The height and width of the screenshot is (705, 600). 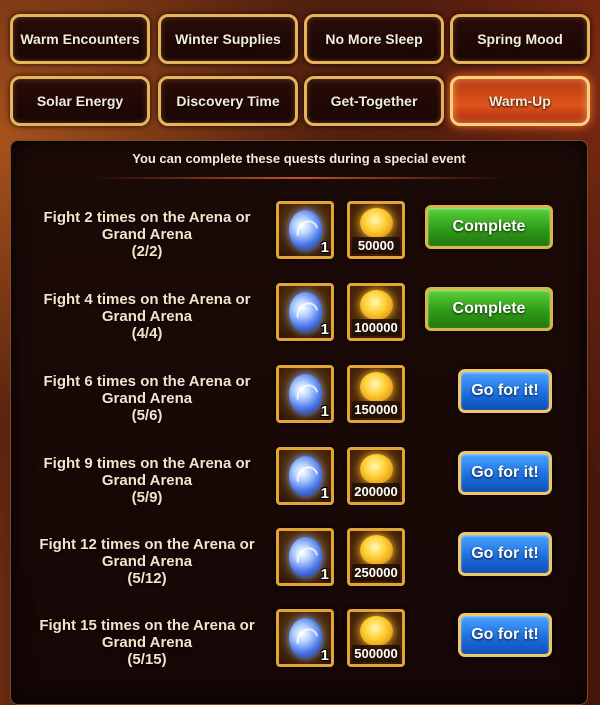 What do you see at coordinates (520, 39) in the screenshot?
I see `tab-spring-mood: Spring Mood` at bounding box center [520, 39].